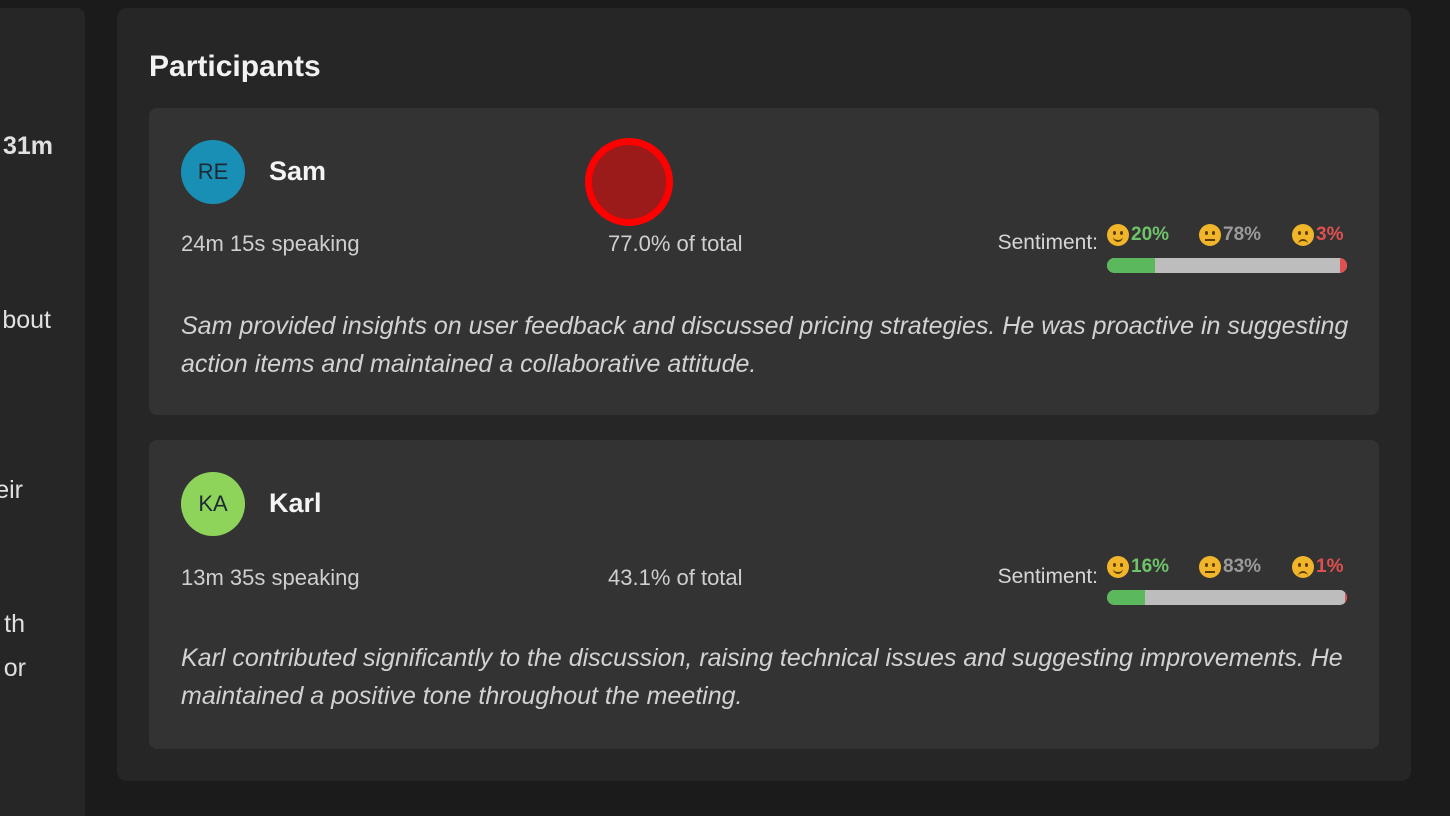  Describe the element at coordinates (1242, 566) in the screenshot. I see `sentiment-neutral-value: 83%` at that location.